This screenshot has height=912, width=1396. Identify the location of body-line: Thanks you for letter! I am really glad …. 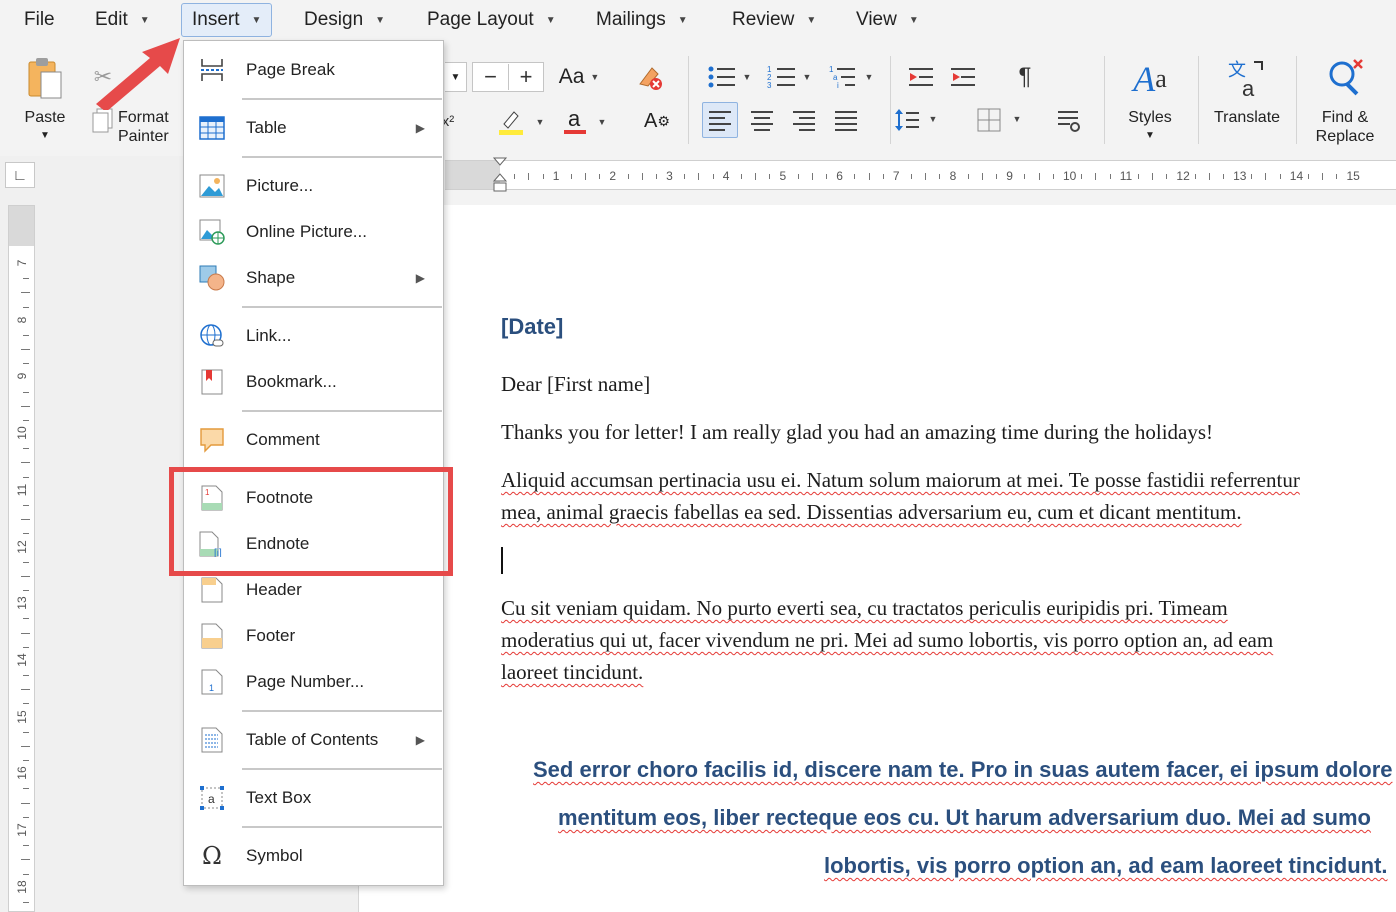
(857, 432).